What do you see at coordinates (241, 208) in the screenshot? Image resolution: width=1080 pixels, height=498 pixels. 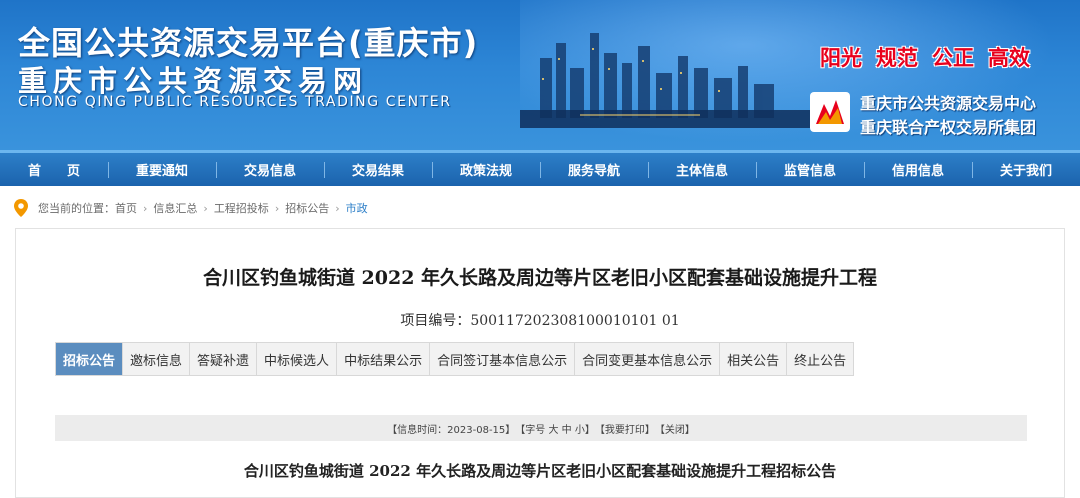 I see `breadcrumb-engineering: 工程招投标` at bounding box center [241, 208].